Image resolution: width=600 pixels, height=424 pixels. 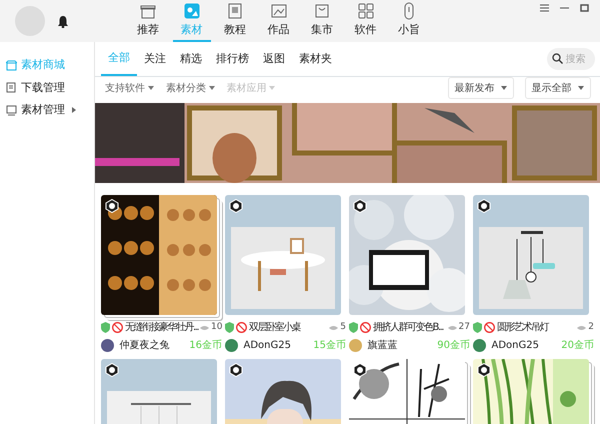 I want to click on tab: 精选, so click(x=191, y=59).